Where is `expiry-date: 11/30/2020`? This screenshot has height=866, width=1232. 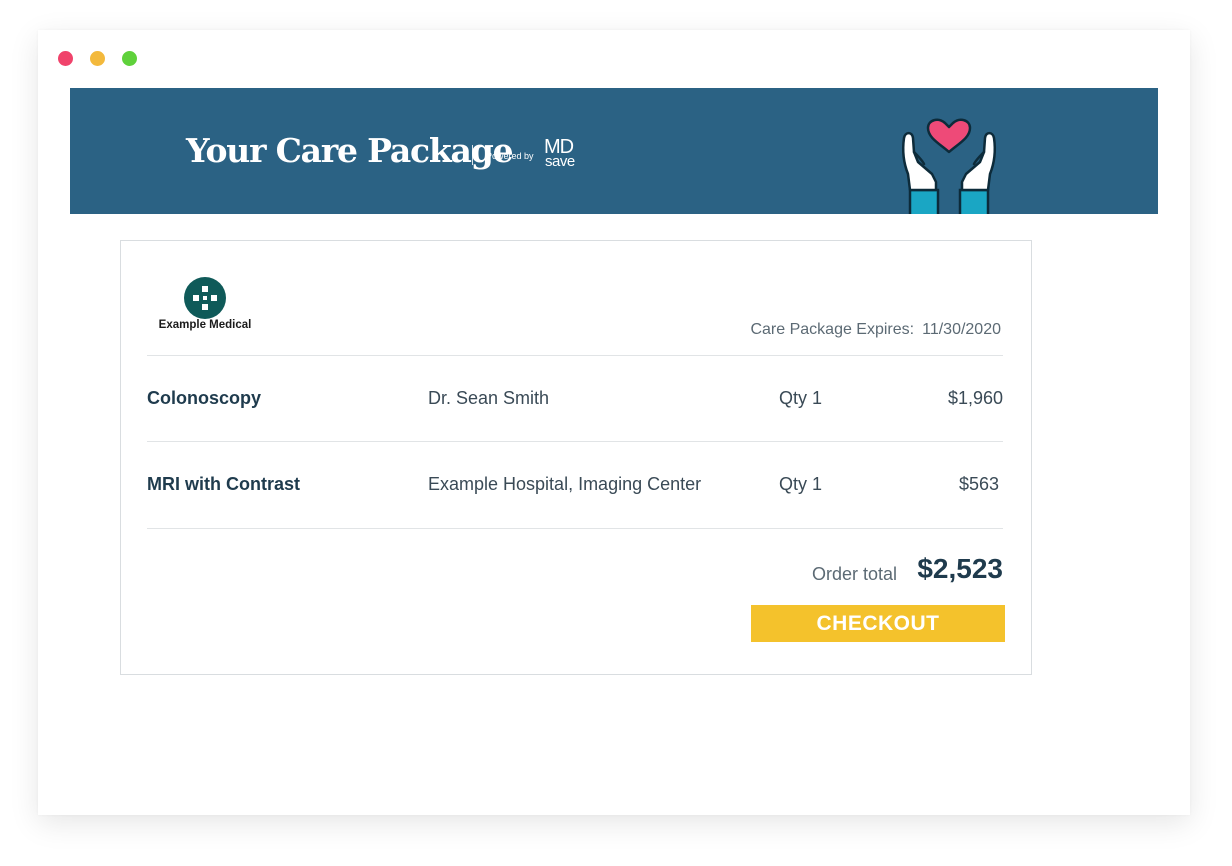
expiry-date: 11/30/2020 is located at coordinates (961, 329).